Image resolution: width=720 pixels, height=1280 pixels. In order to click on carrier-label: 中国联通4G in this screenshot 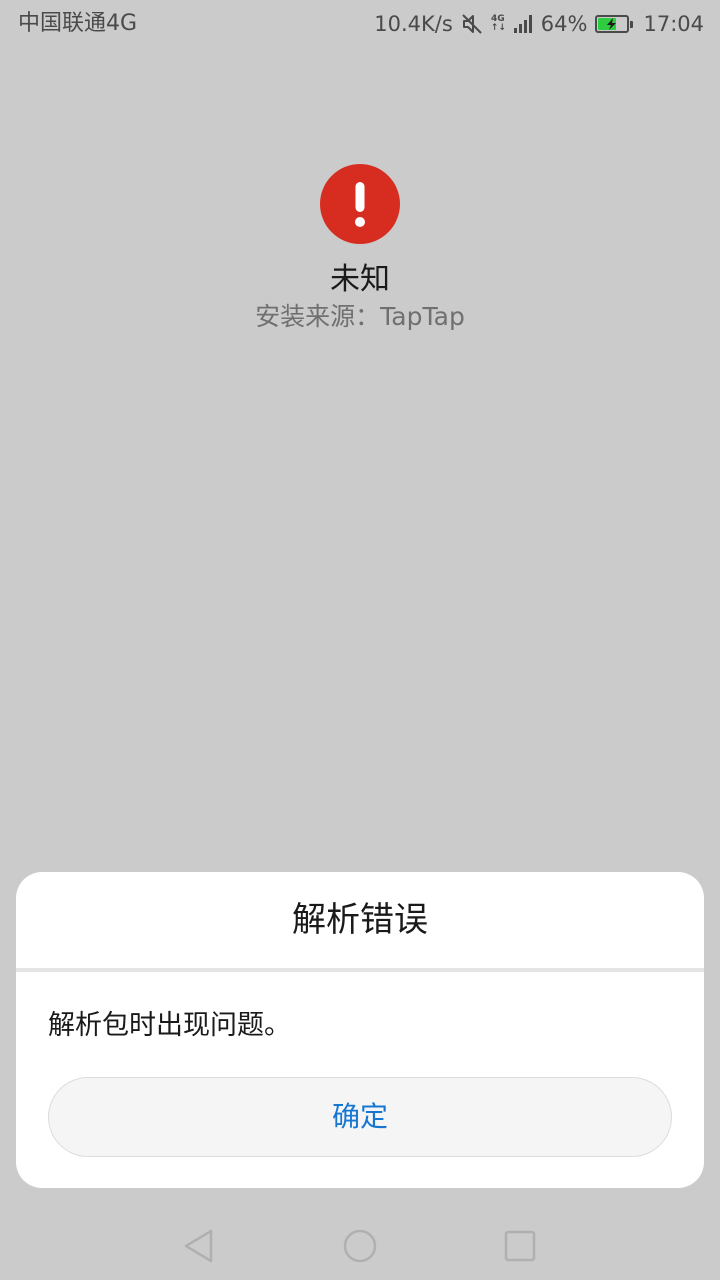, I will do `click(78, 23)`.